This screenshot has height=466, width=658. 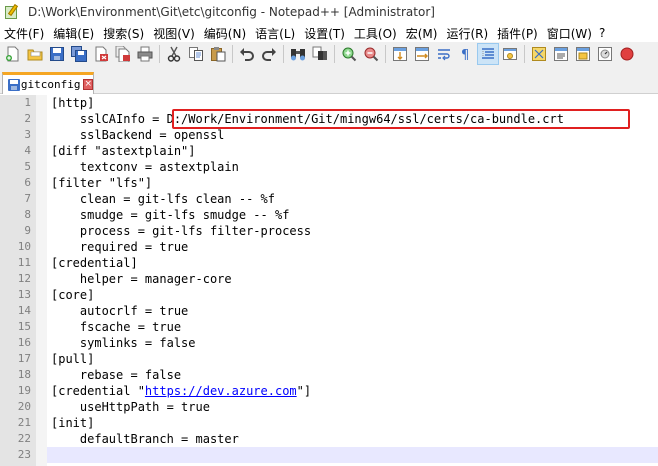 I want to click on line-number: 8, so click(x=27, y=214).